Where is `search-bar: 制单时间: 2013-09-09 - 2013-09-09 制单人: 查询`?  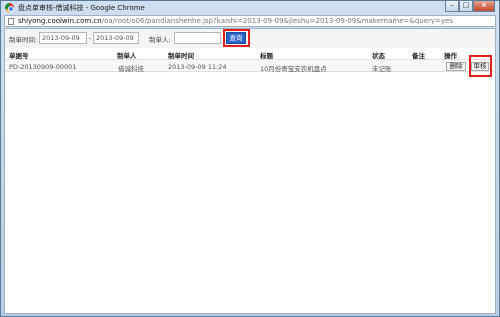 search-bar: 制单时间: 2013-09-09 - 2013-09-09 制单人: 查询 is located at coordinates (250, 38).